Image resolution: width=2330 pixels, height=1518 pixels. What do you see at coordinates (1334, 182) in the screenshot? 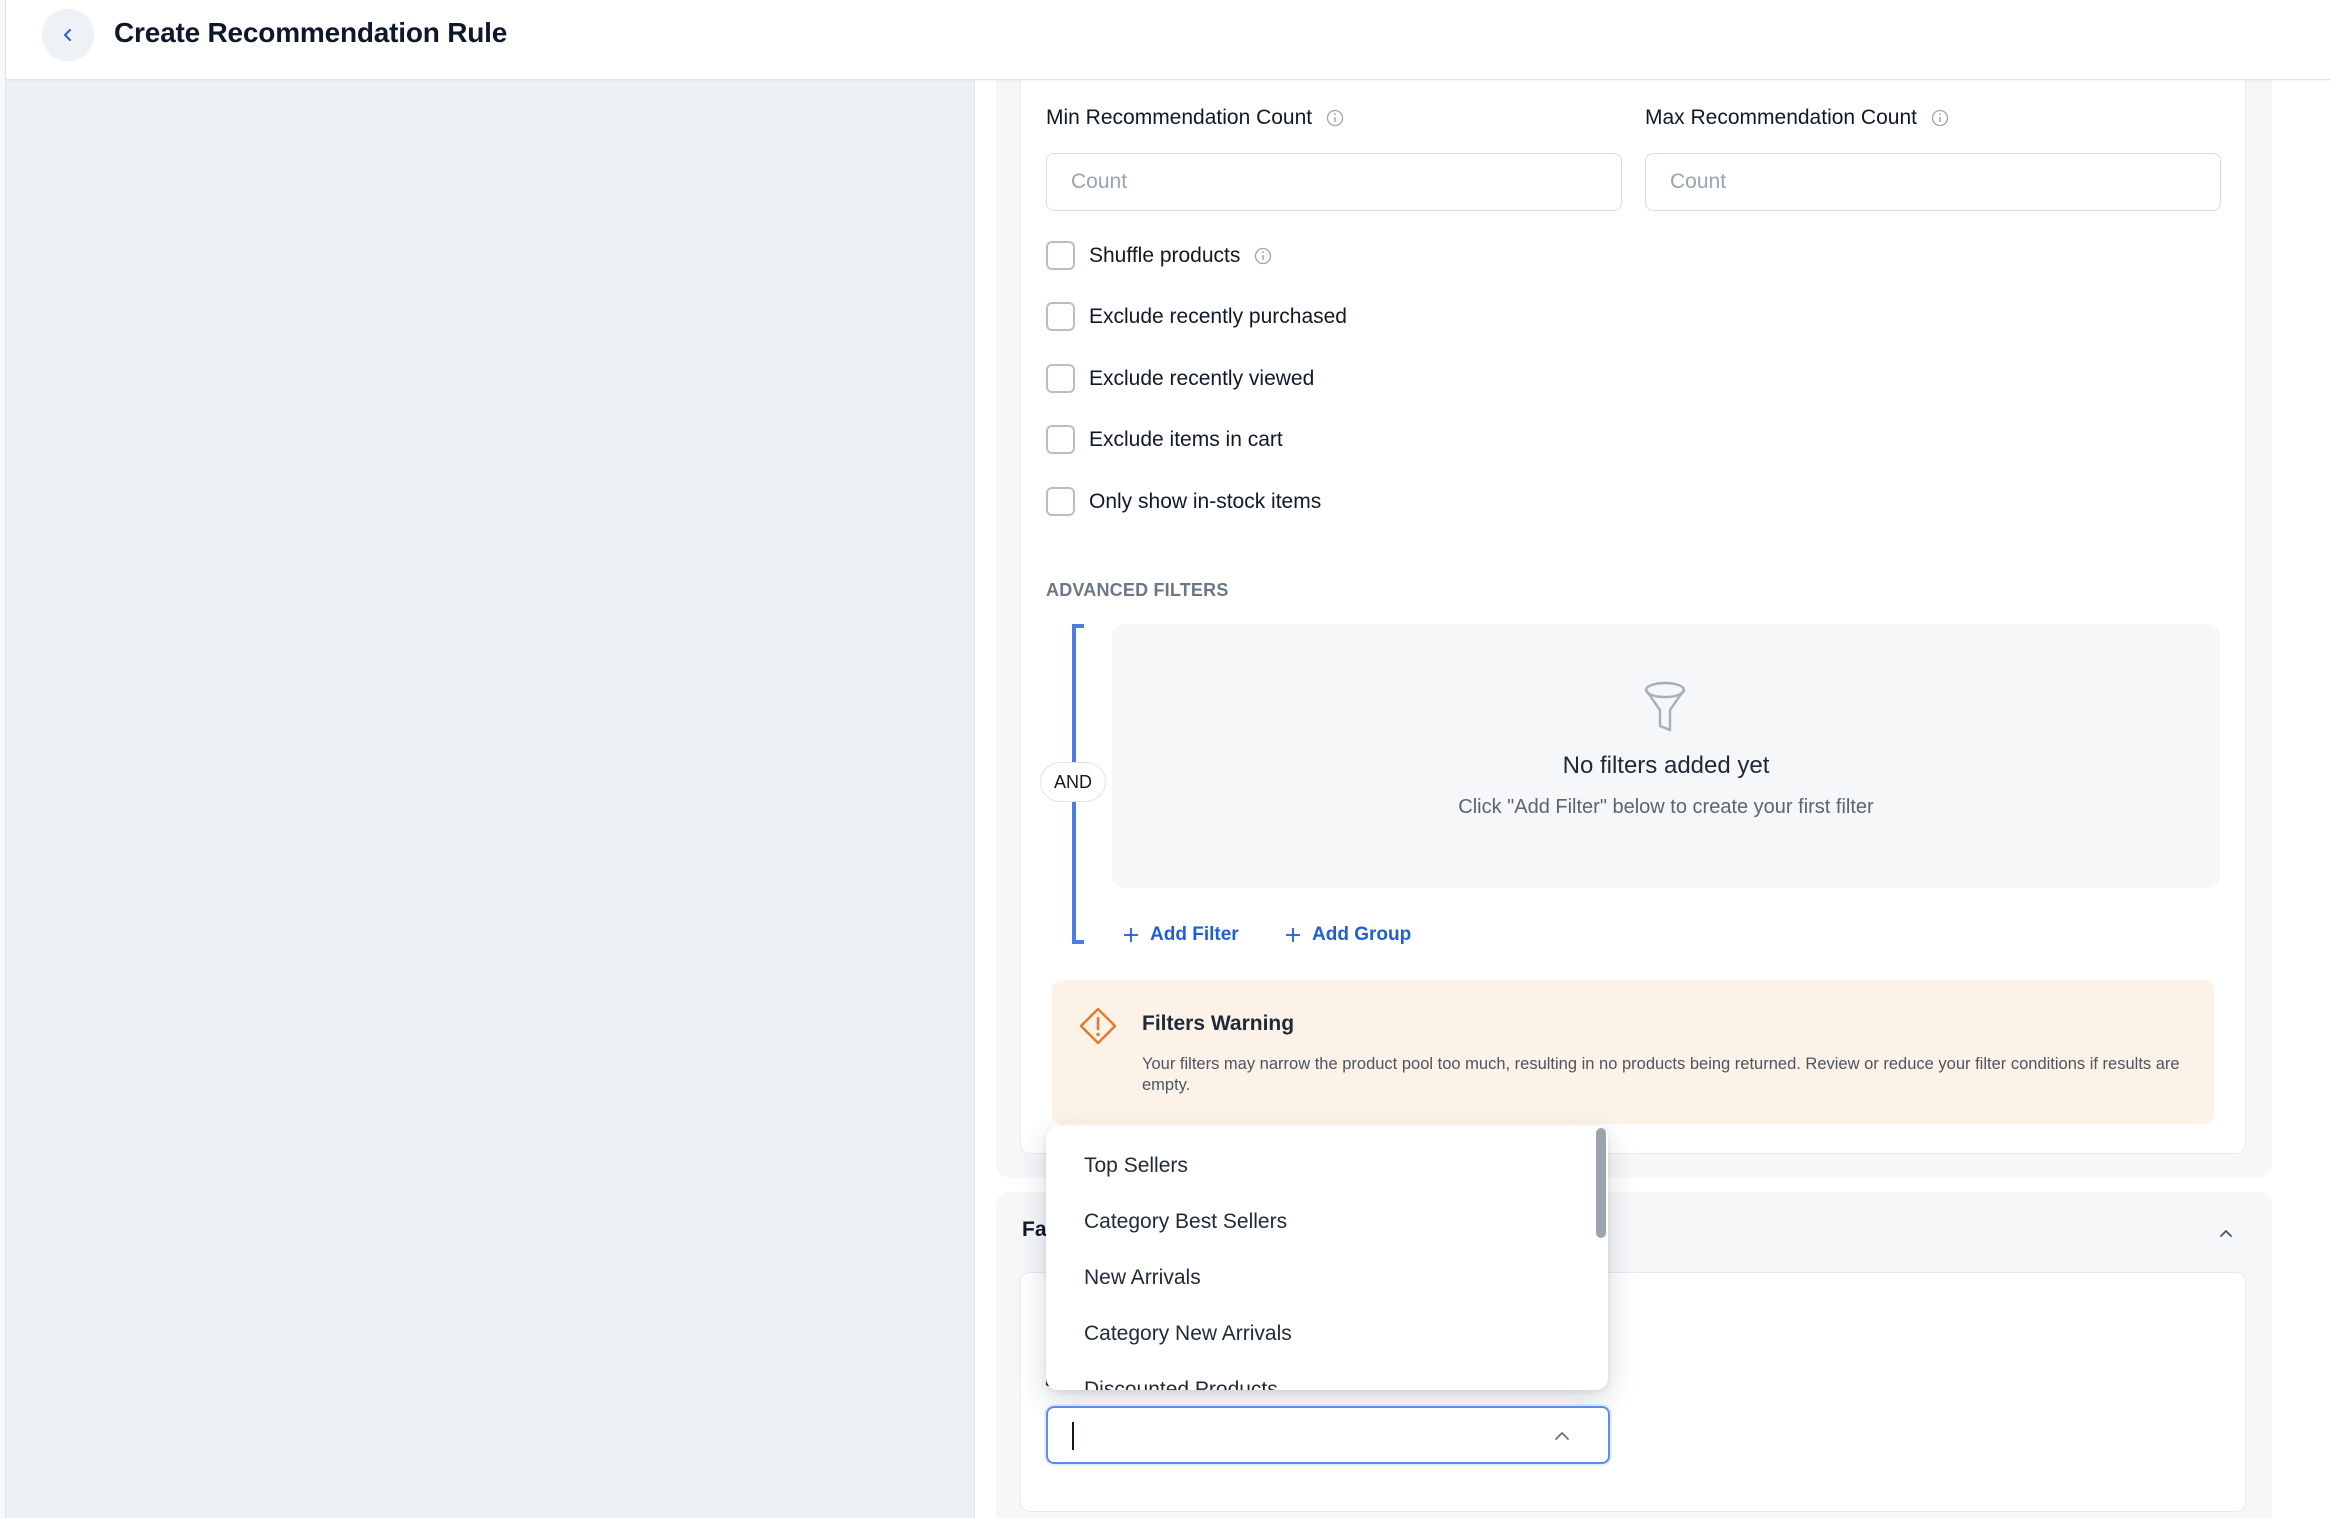
I see `min-count-input` at bounding box center [1334, 182].